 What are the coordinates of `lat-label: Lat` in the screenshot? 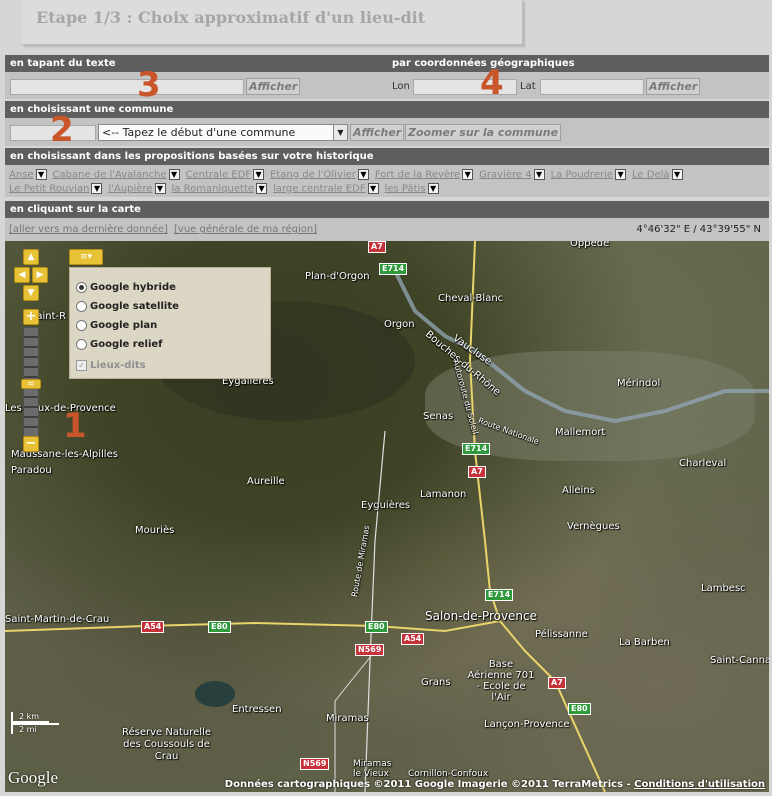 It's located at (528, 86).